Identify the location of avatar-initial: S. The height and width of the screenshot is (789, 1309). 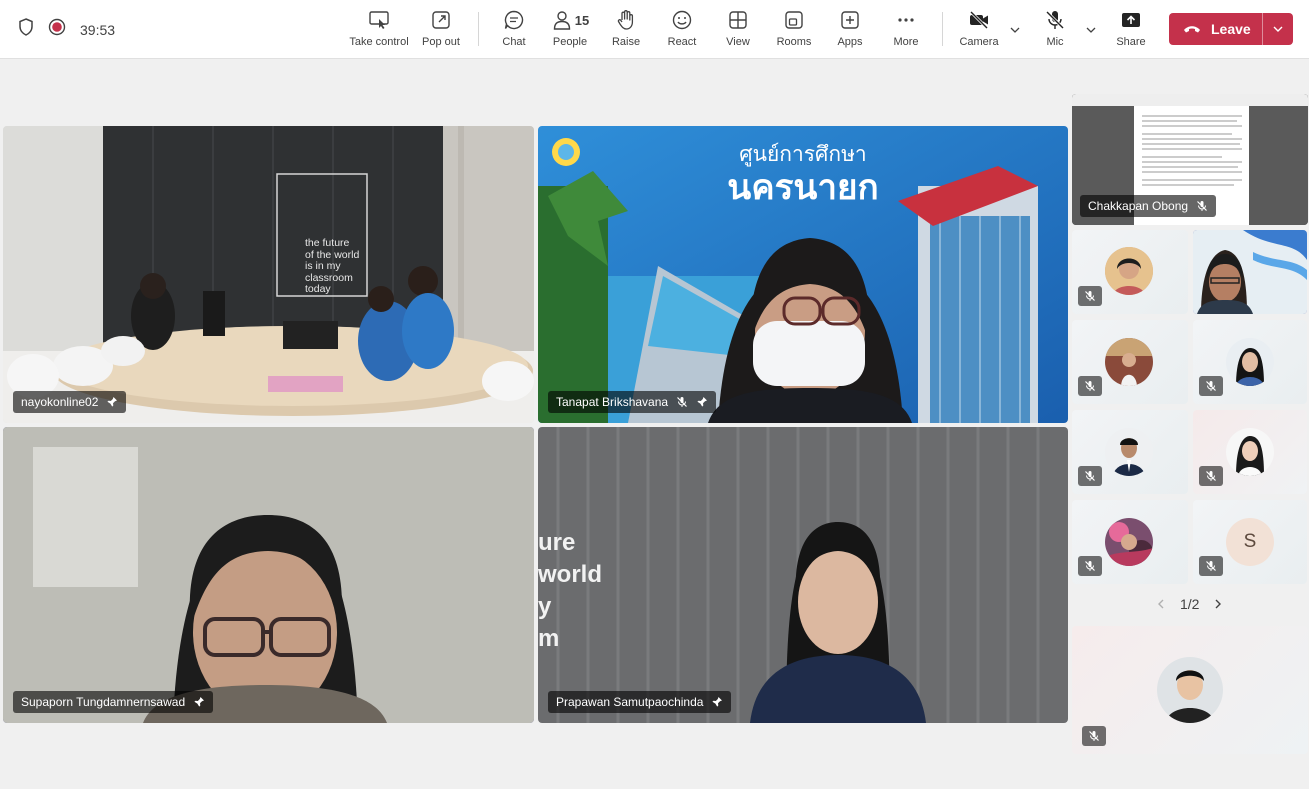
(1250, 542).